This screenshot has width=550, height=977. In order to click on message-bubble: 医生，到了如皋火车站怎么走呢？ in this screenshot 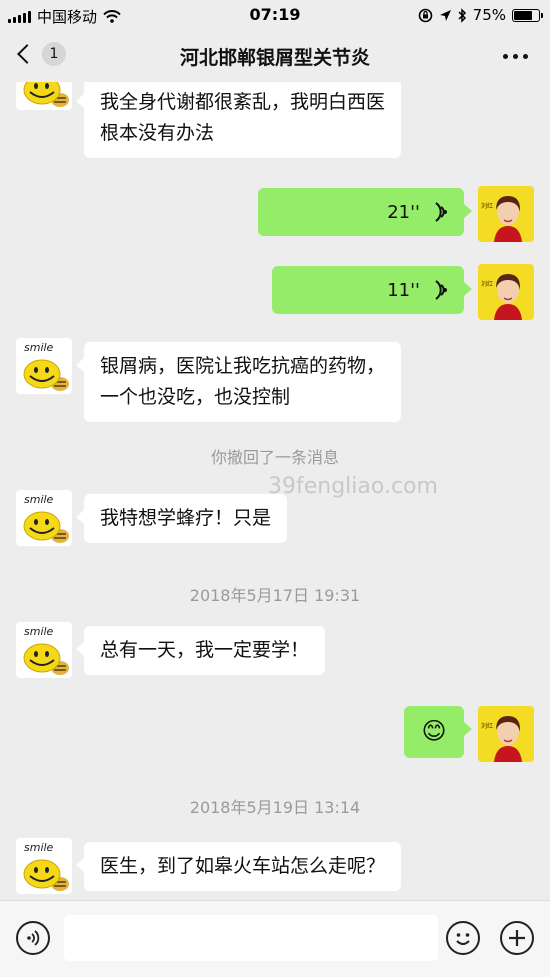, I will do `click(238, 866)`.